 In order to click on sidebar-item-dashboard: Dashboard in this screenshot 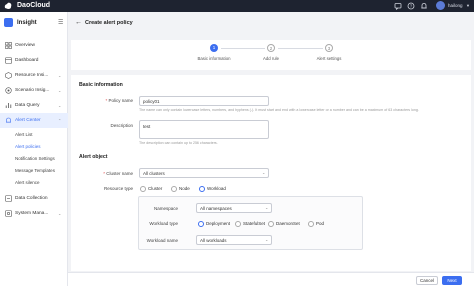, I will do `click(34, 60)`.